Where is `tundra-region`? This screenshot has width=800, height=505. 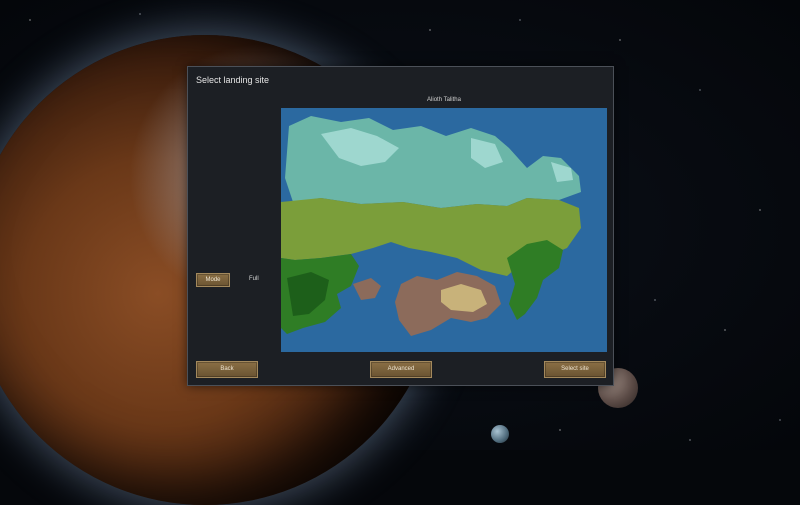
tundra-region is located at coordinates (433, 162).